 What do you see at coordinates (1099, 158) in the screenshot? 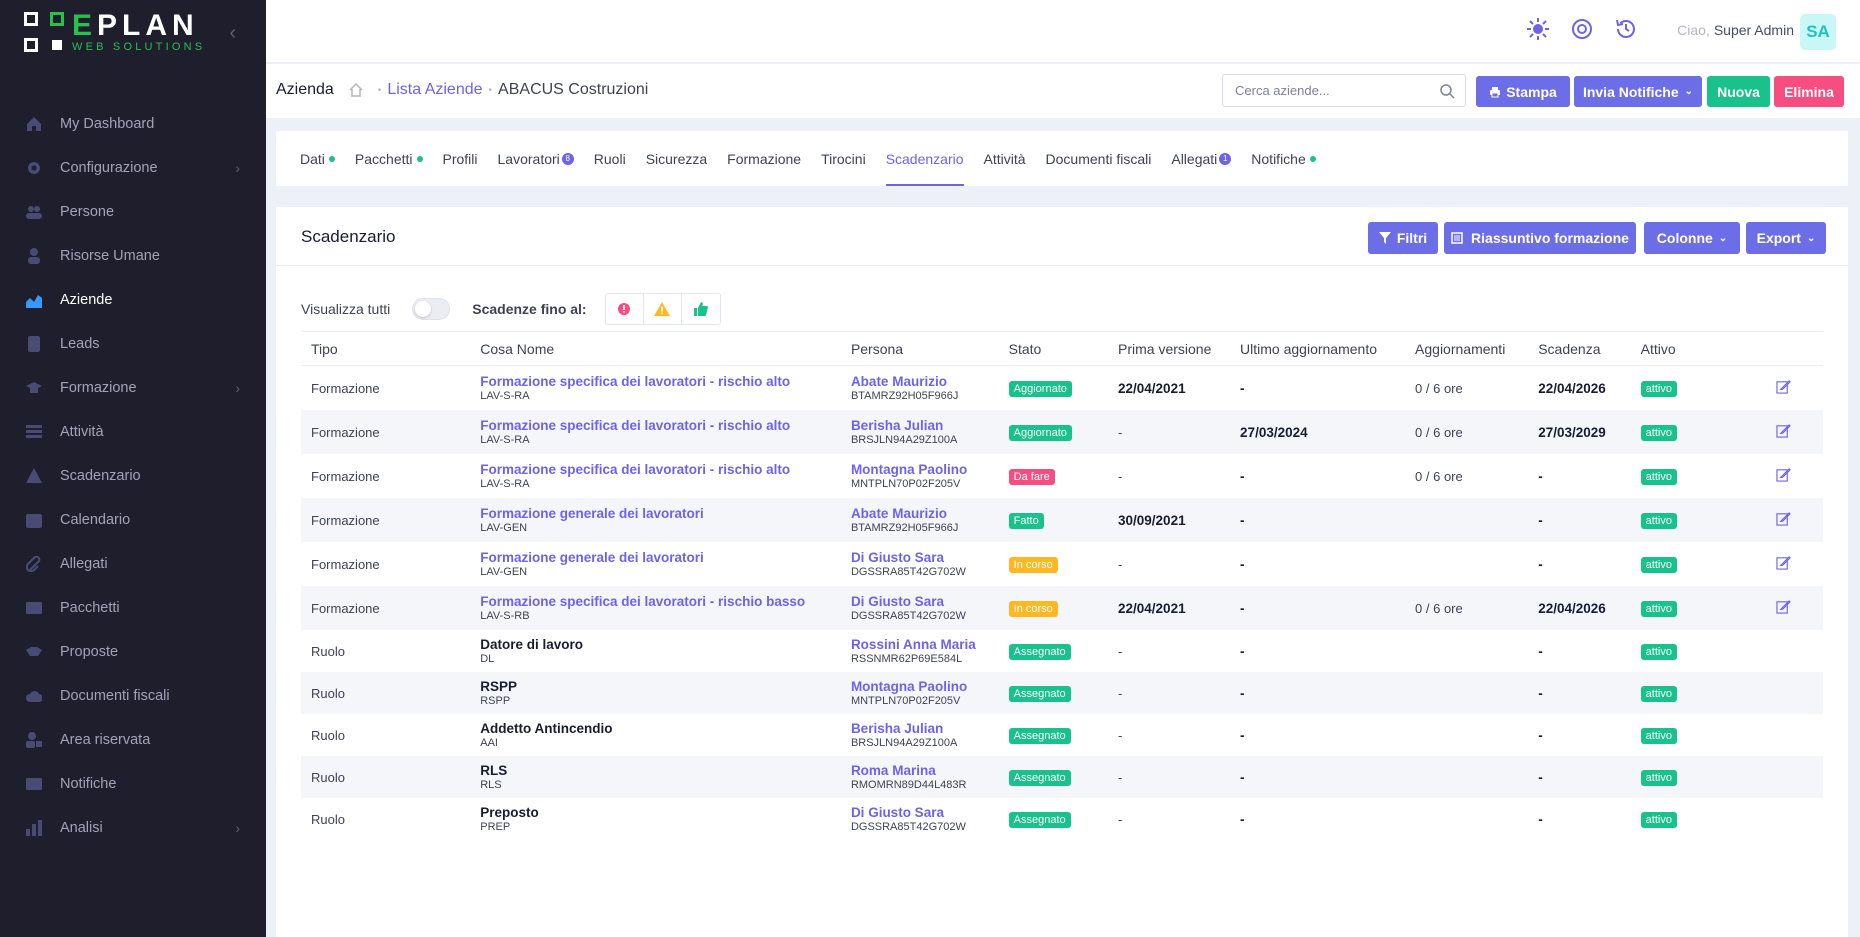
I see `tab-documenti-fiscali: Documenti fiscali` at bounding box center [1099, 158].